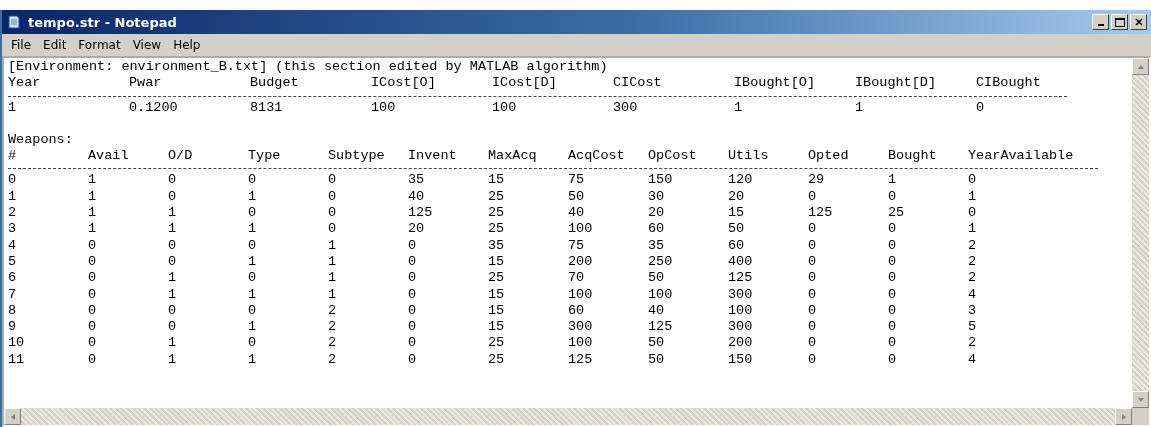 This screenshot has width=1151, height=427. What do you see at coordinates (357, 156) in the screenshot?
I see `column-header: Subtype` at bounding box center [357, 156].